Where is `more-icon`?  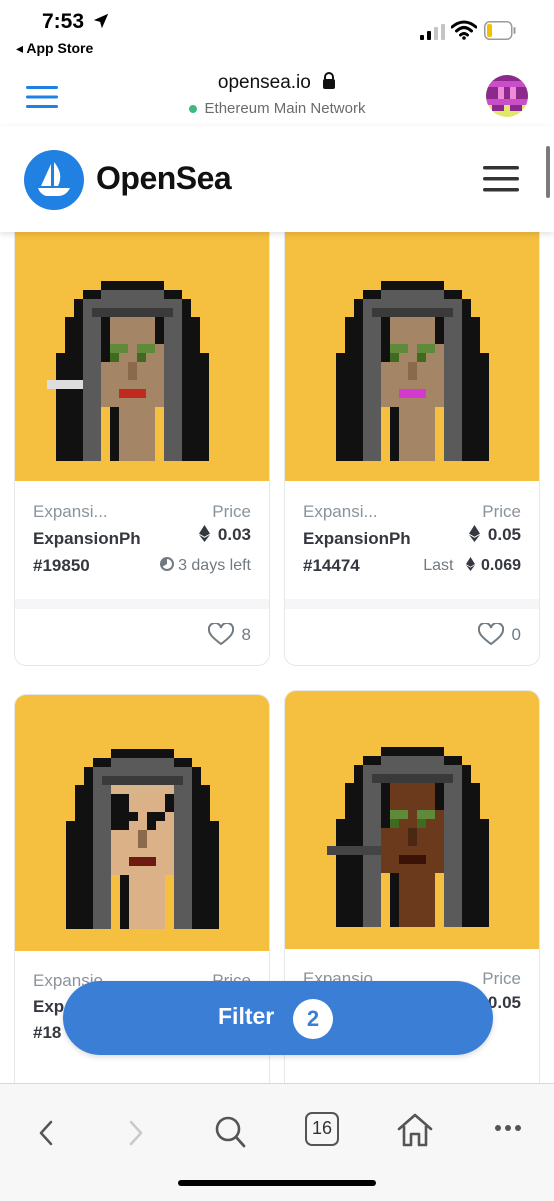
more-icon is located at coordinates (508, 1128).